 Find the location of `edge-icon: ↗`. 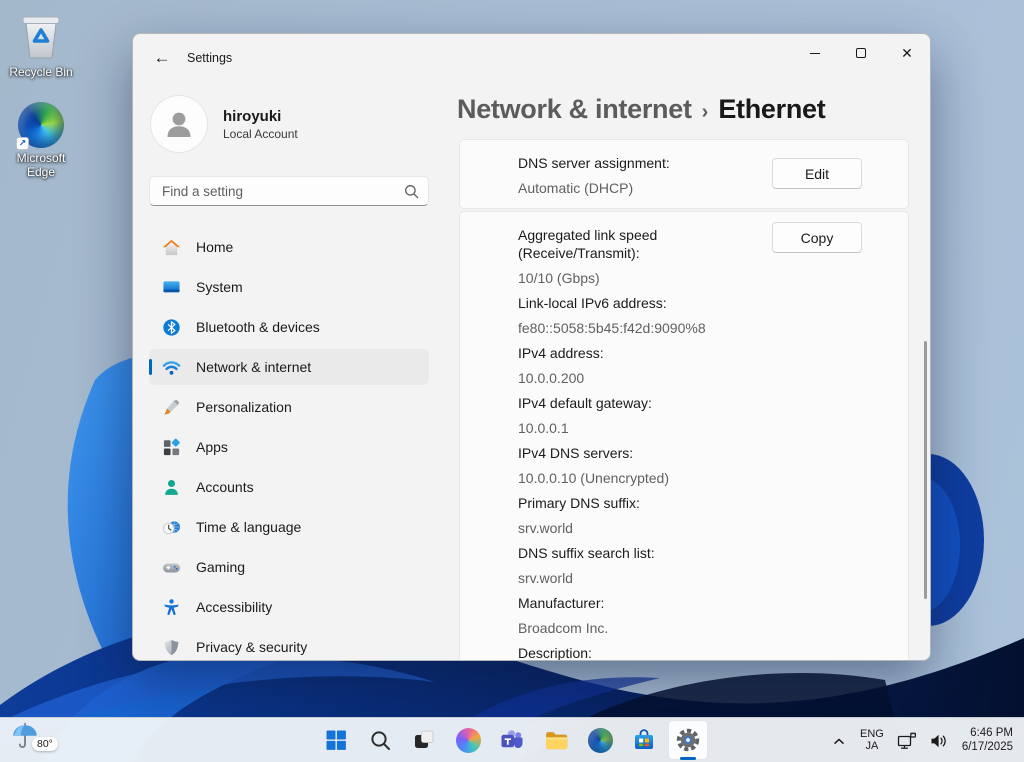

edge-icon: ↗ is located at coordinates (40, 126).